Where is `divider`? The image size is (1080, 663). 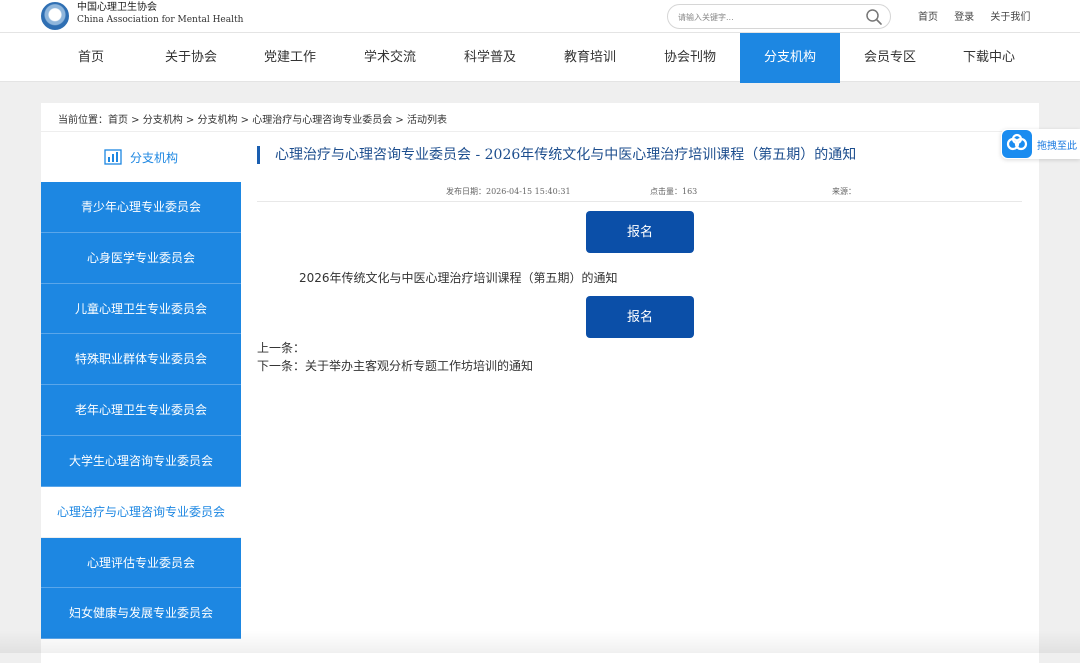 divider is located at coordinates (639, 201).